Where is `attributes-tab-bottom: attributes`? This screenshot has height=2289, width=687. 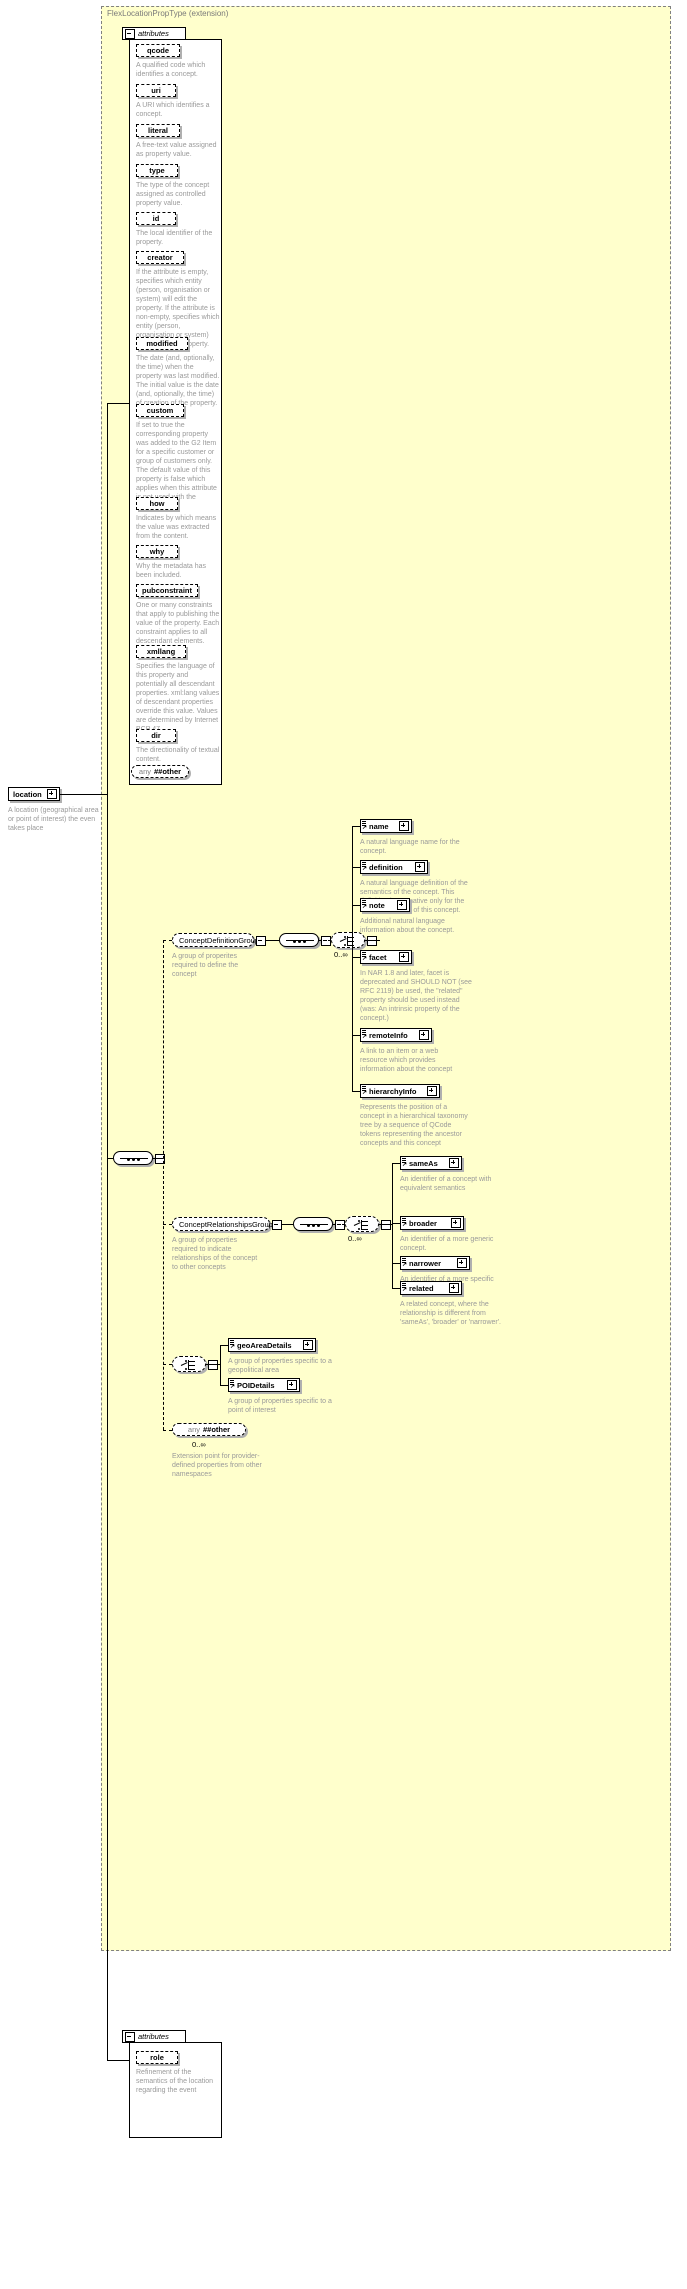 attributes-tab-bottom: attributes is located at coordinates (154, 2036).